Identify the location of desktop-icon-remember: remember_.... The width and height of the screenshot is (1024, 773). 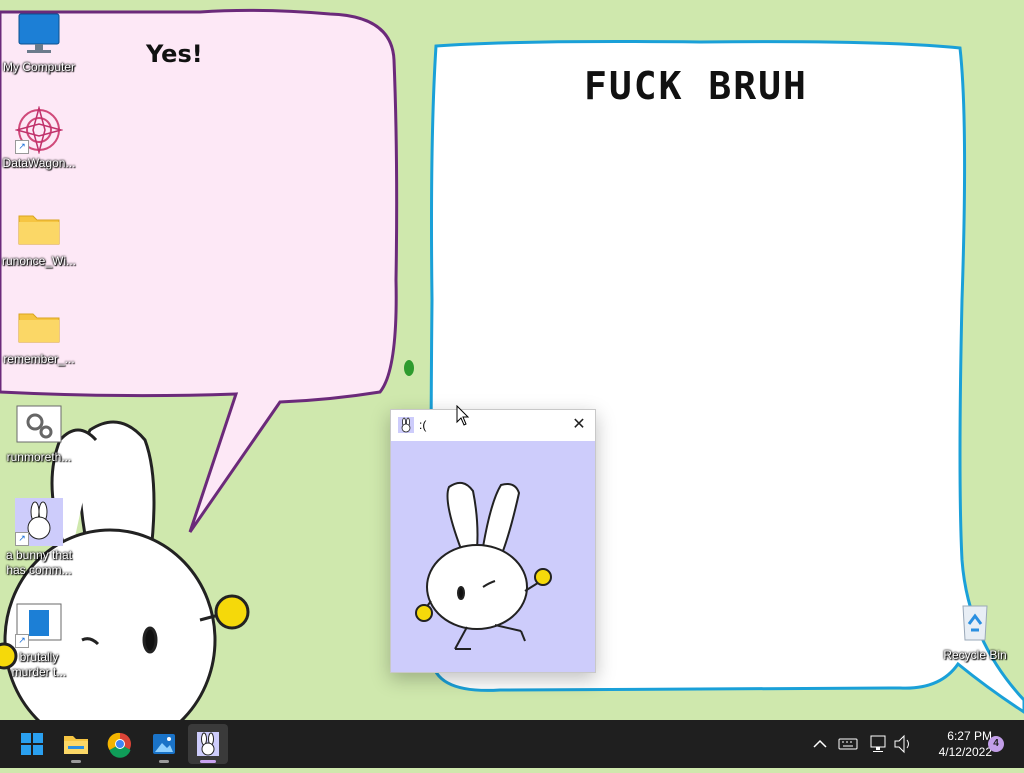
(39, 334).